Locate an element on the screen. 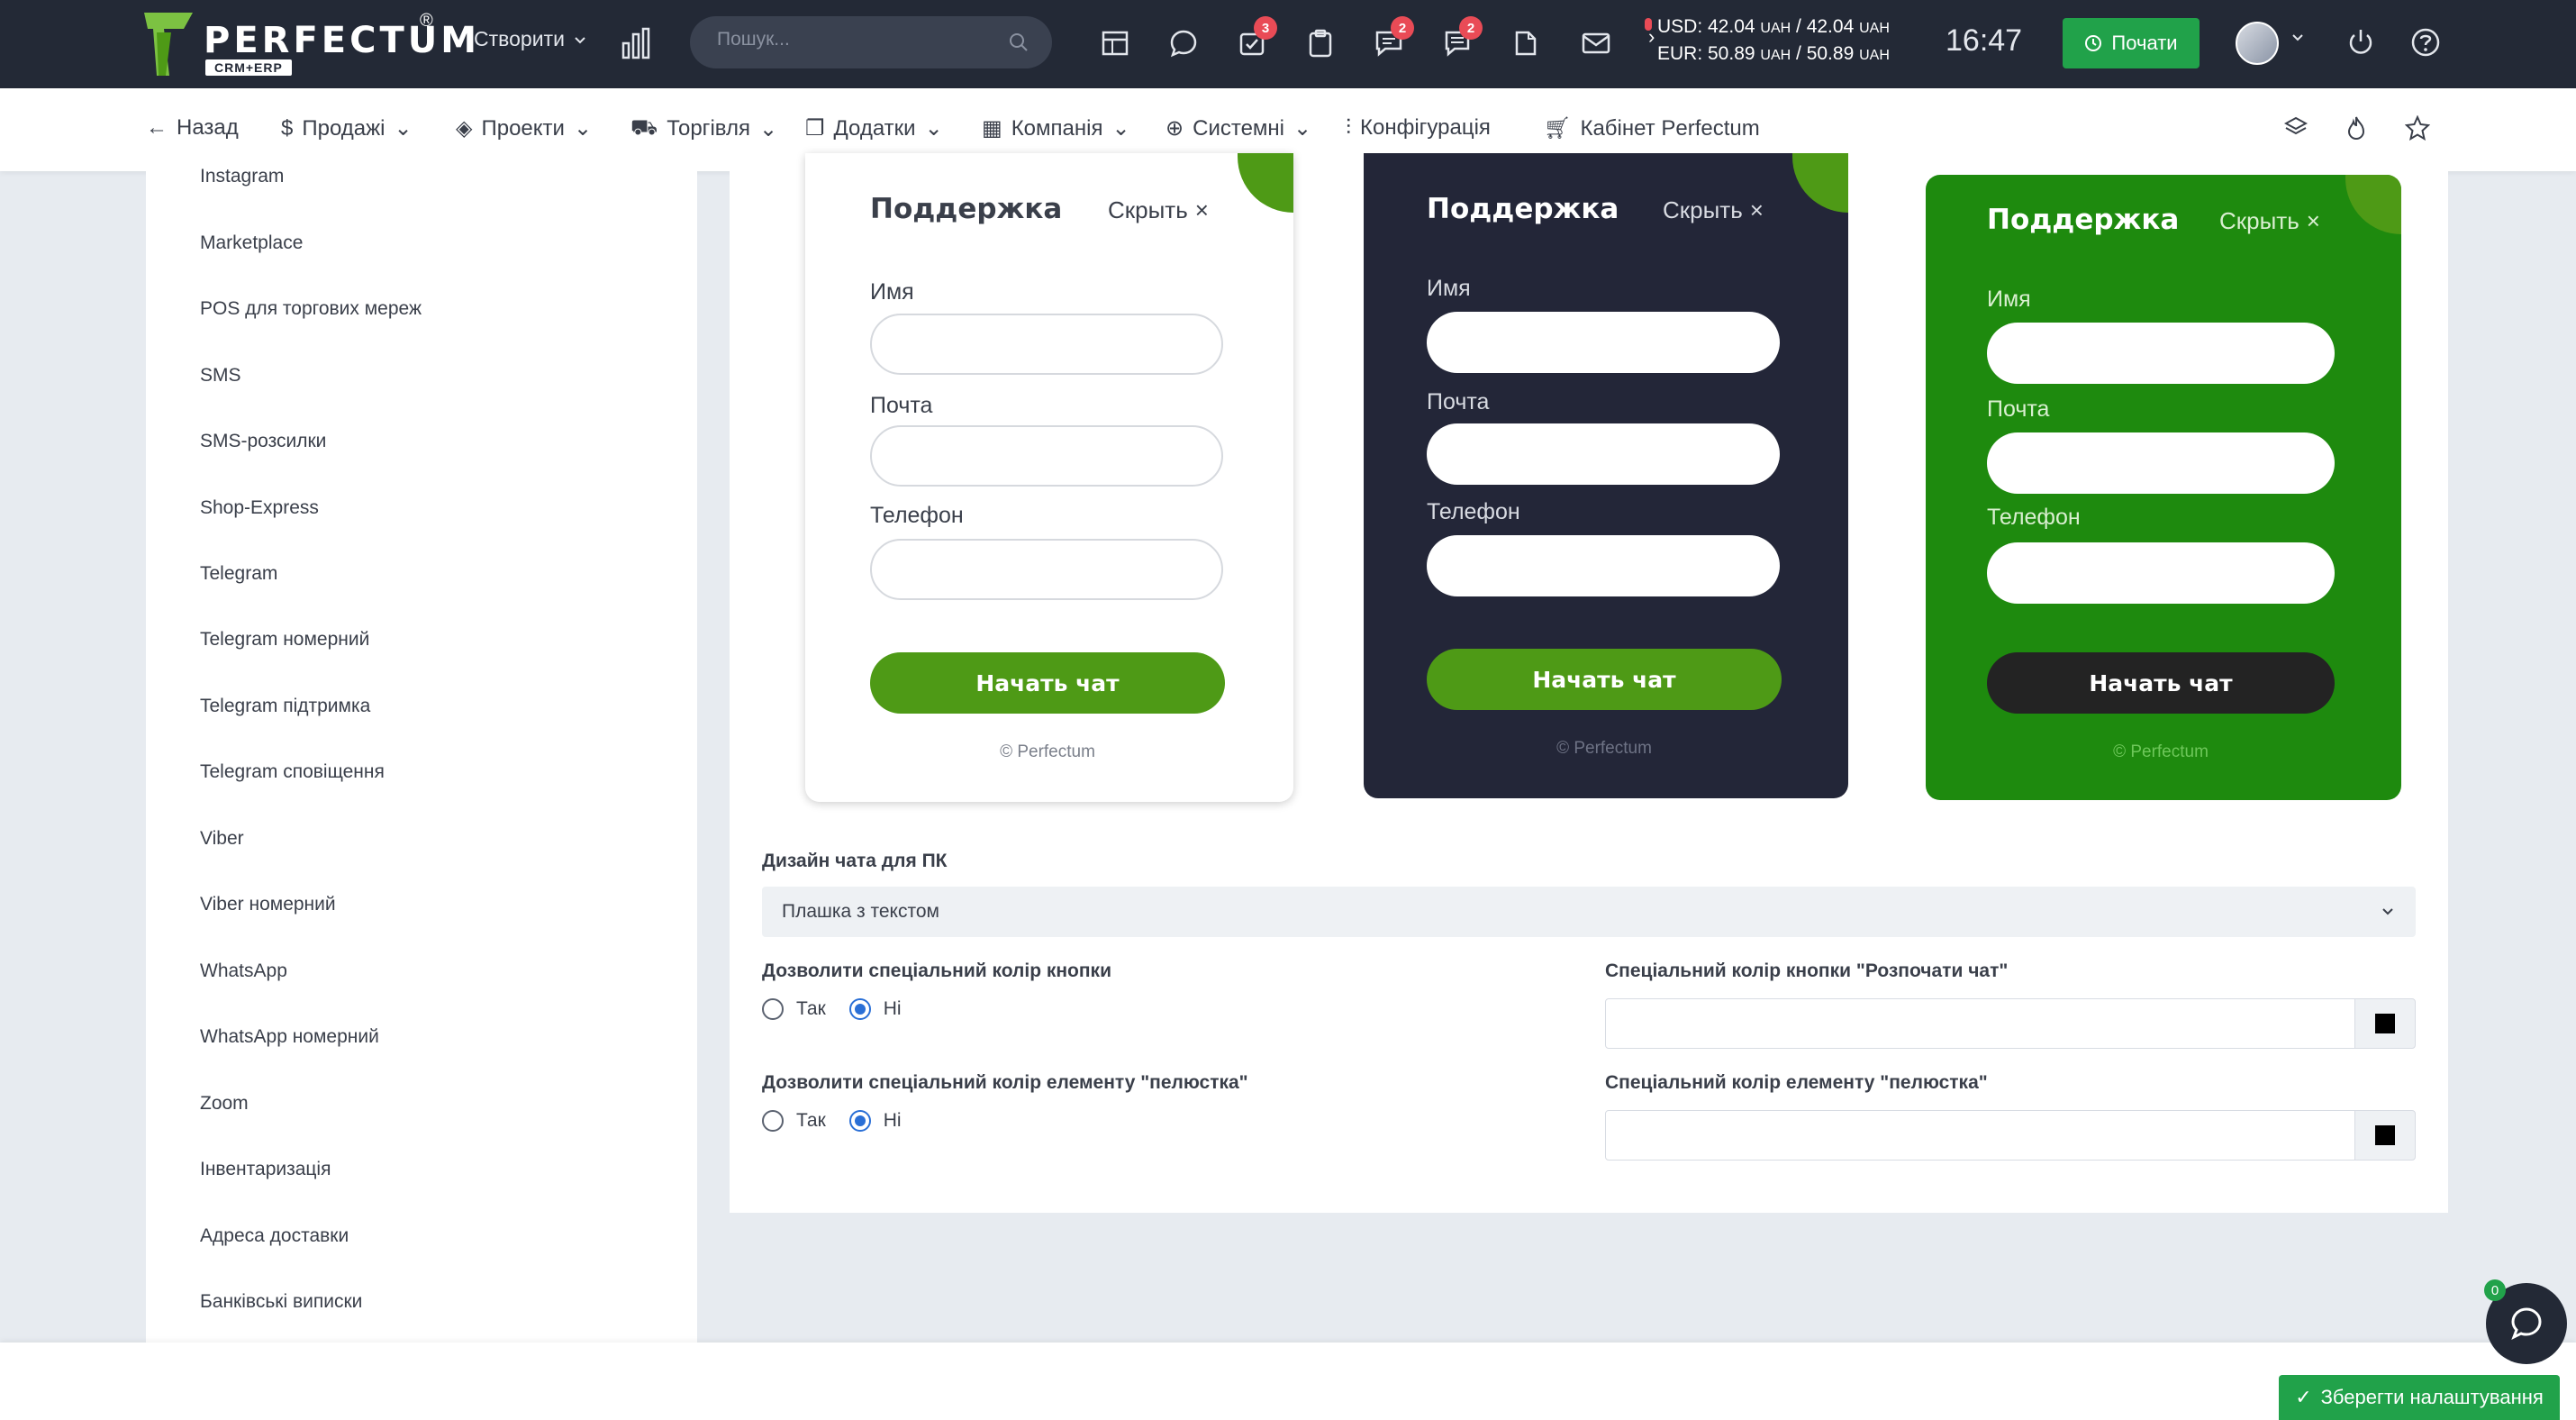 The width and height of the screenshot is (2576, 1420). petal-color-input is located at coordinates (1981, 1135).